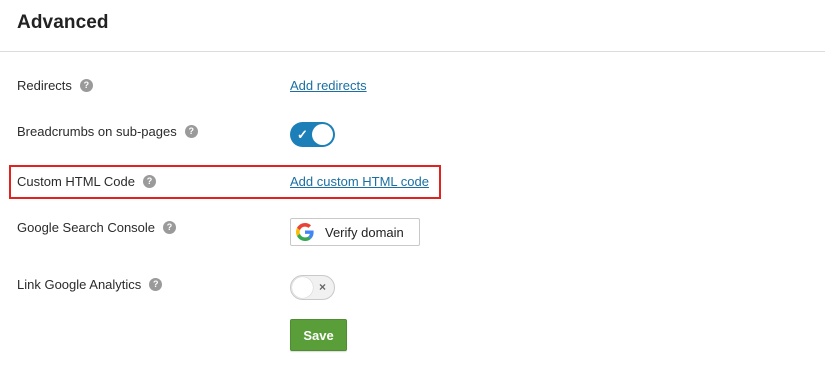 The width and height of the screenshot is (825, 381). I want to click on google-g-icon, so click(305, 232).